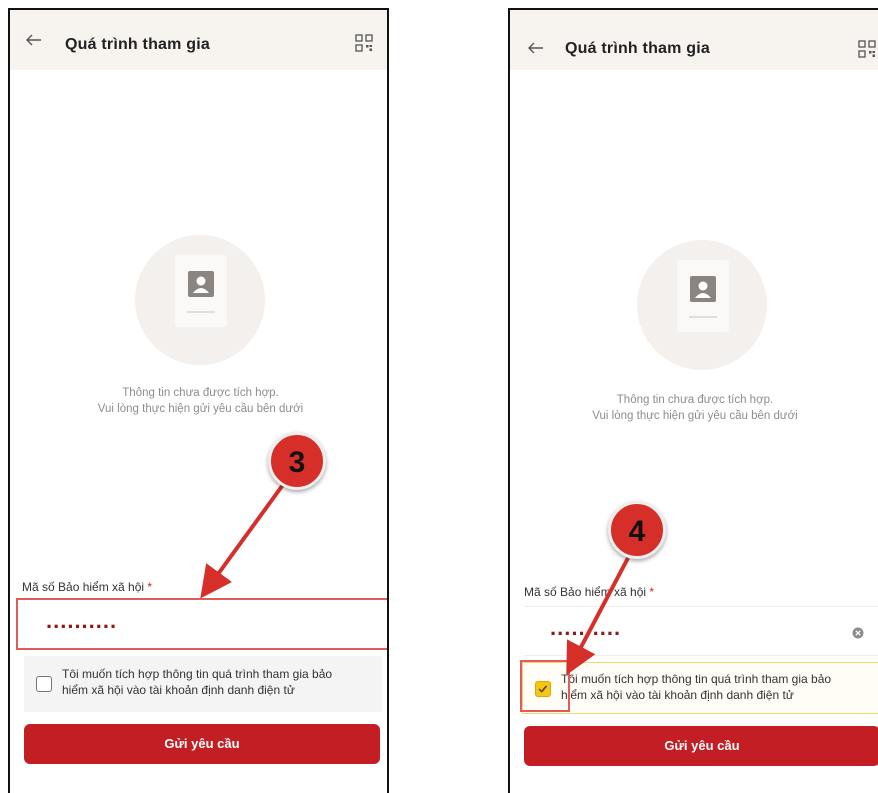  I want to click on step-3-badge: 3, so click(297, 461).